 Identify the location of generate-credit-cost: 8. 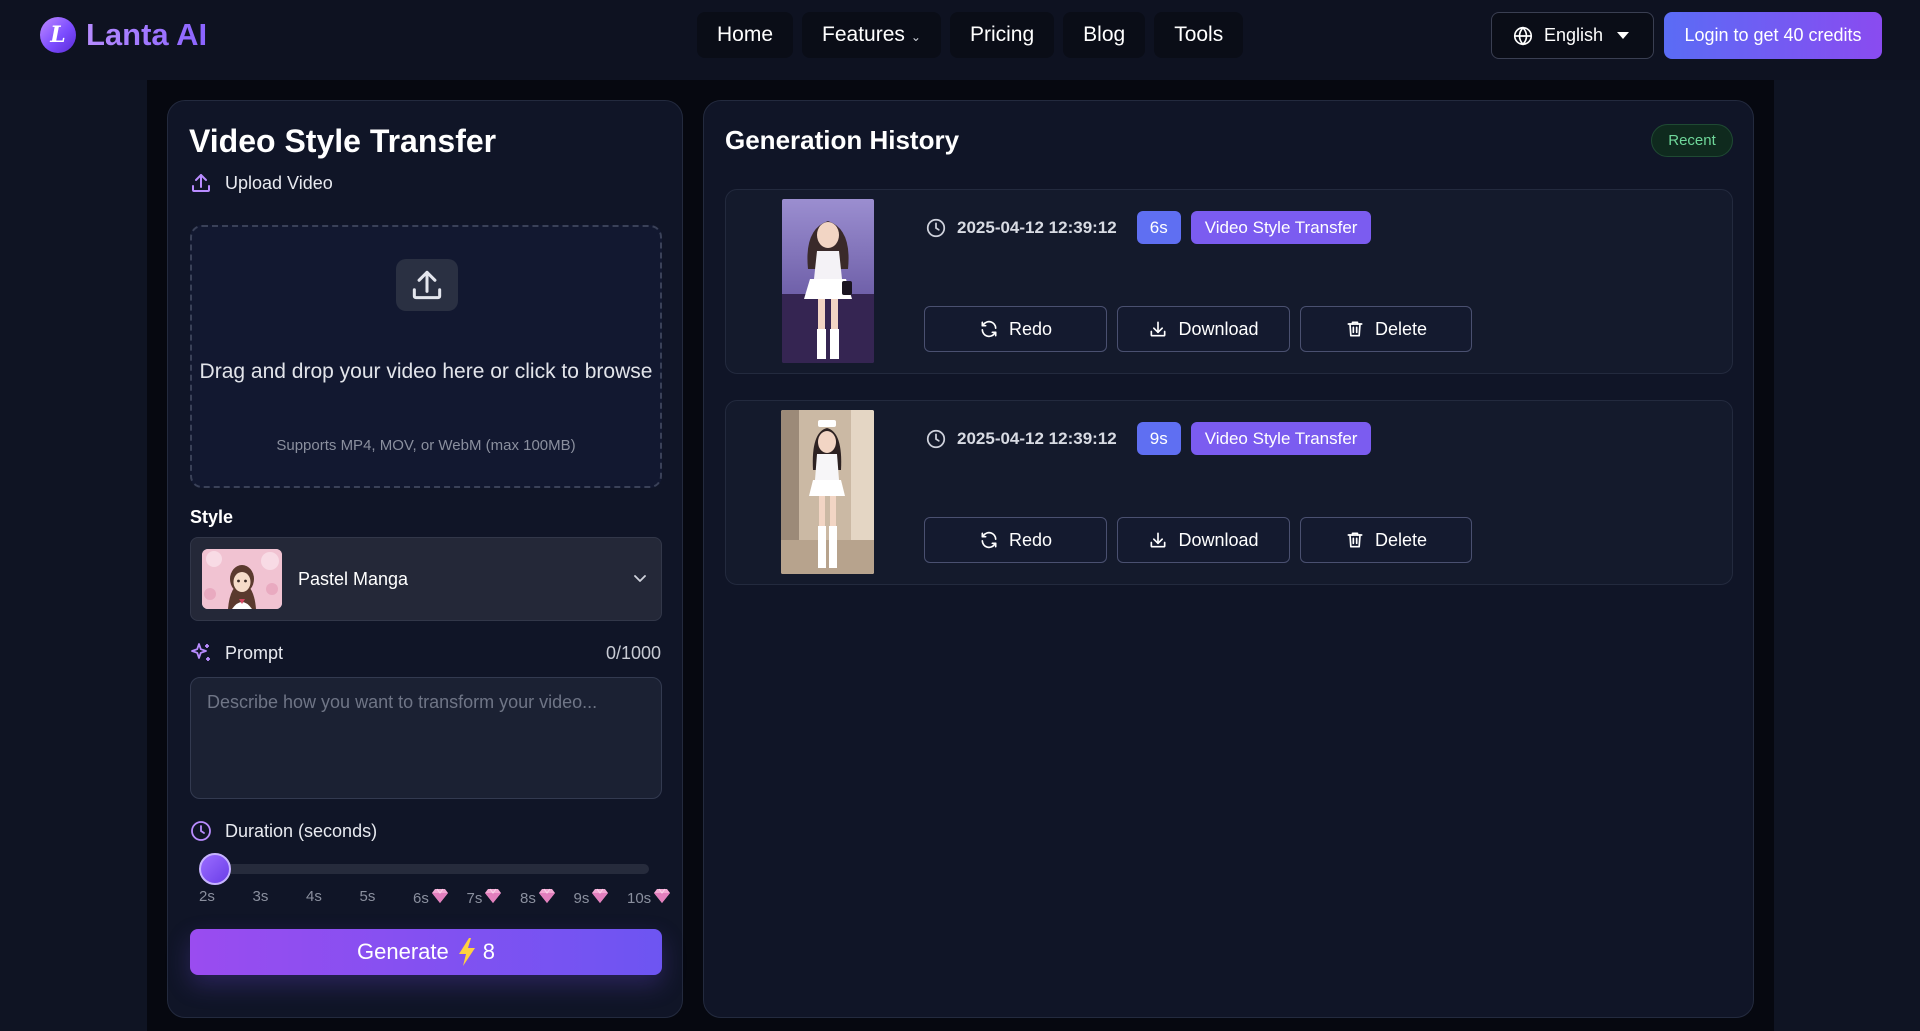
(488, 951).